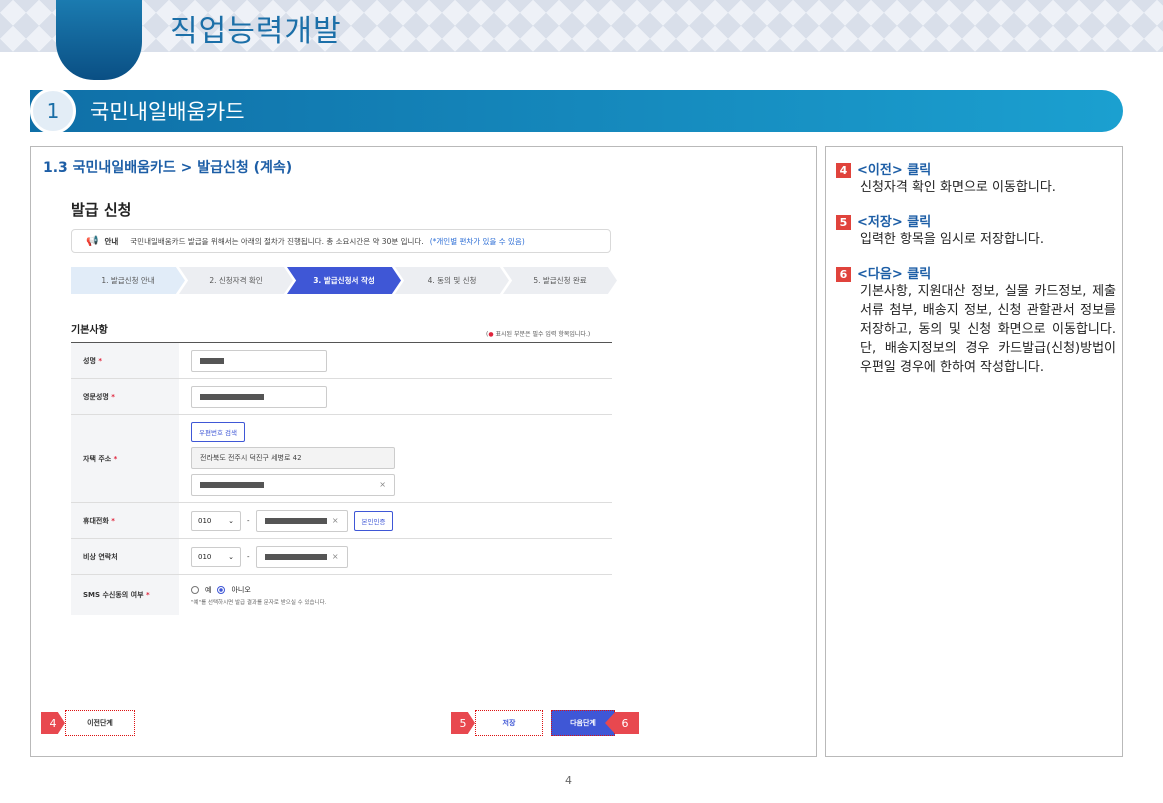 This screenshot has height=803, width=1163. I want to click on row-address: 자택 주소 * 우편번호 검색 전라북도 전주시 덕진구 세병로 42 ×, so click(341, 459).